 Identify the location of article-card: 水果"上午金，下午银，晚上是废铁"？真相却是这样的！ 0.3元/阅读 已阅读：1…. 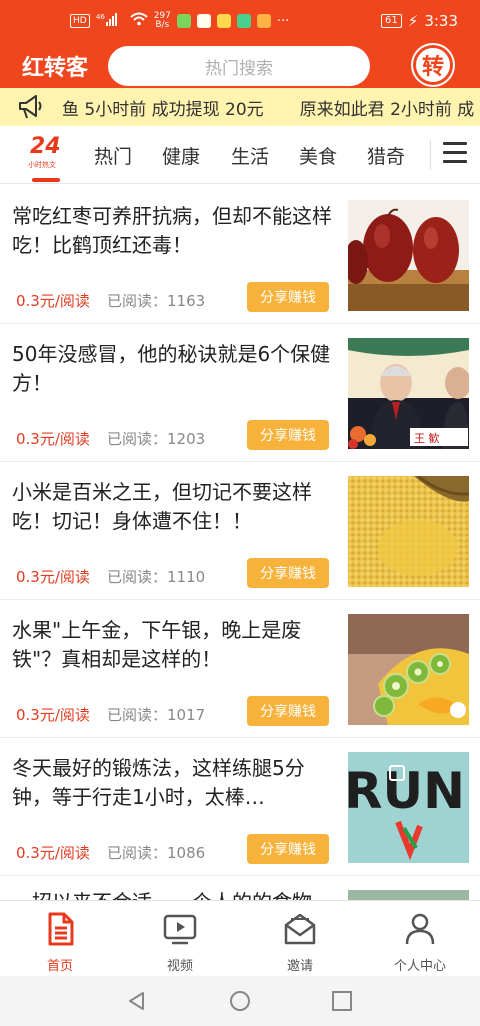
(240, 669).